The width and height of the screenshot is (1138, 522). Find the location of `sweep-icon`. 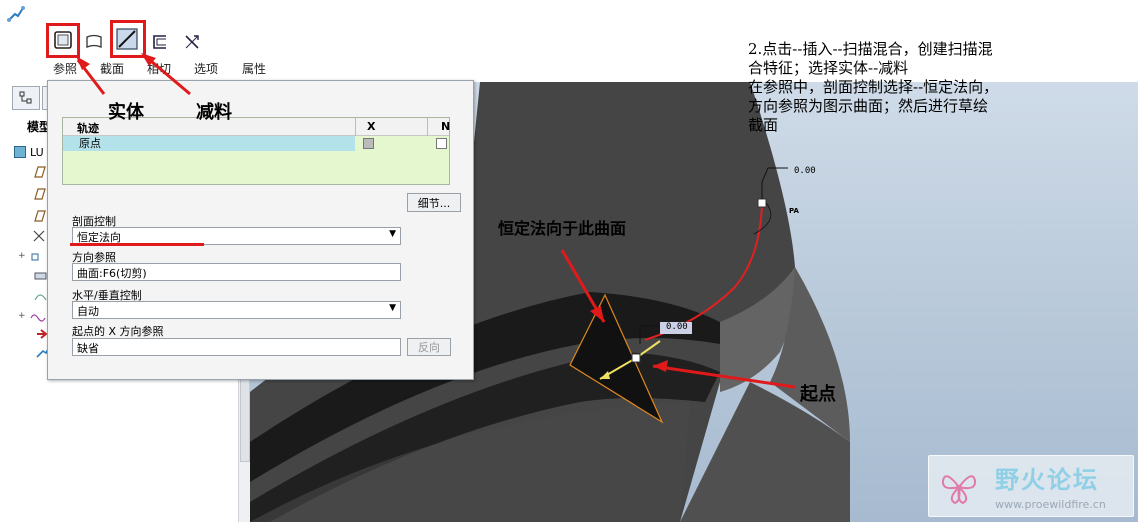

sweep-icon is located at coordinates (38, 318).